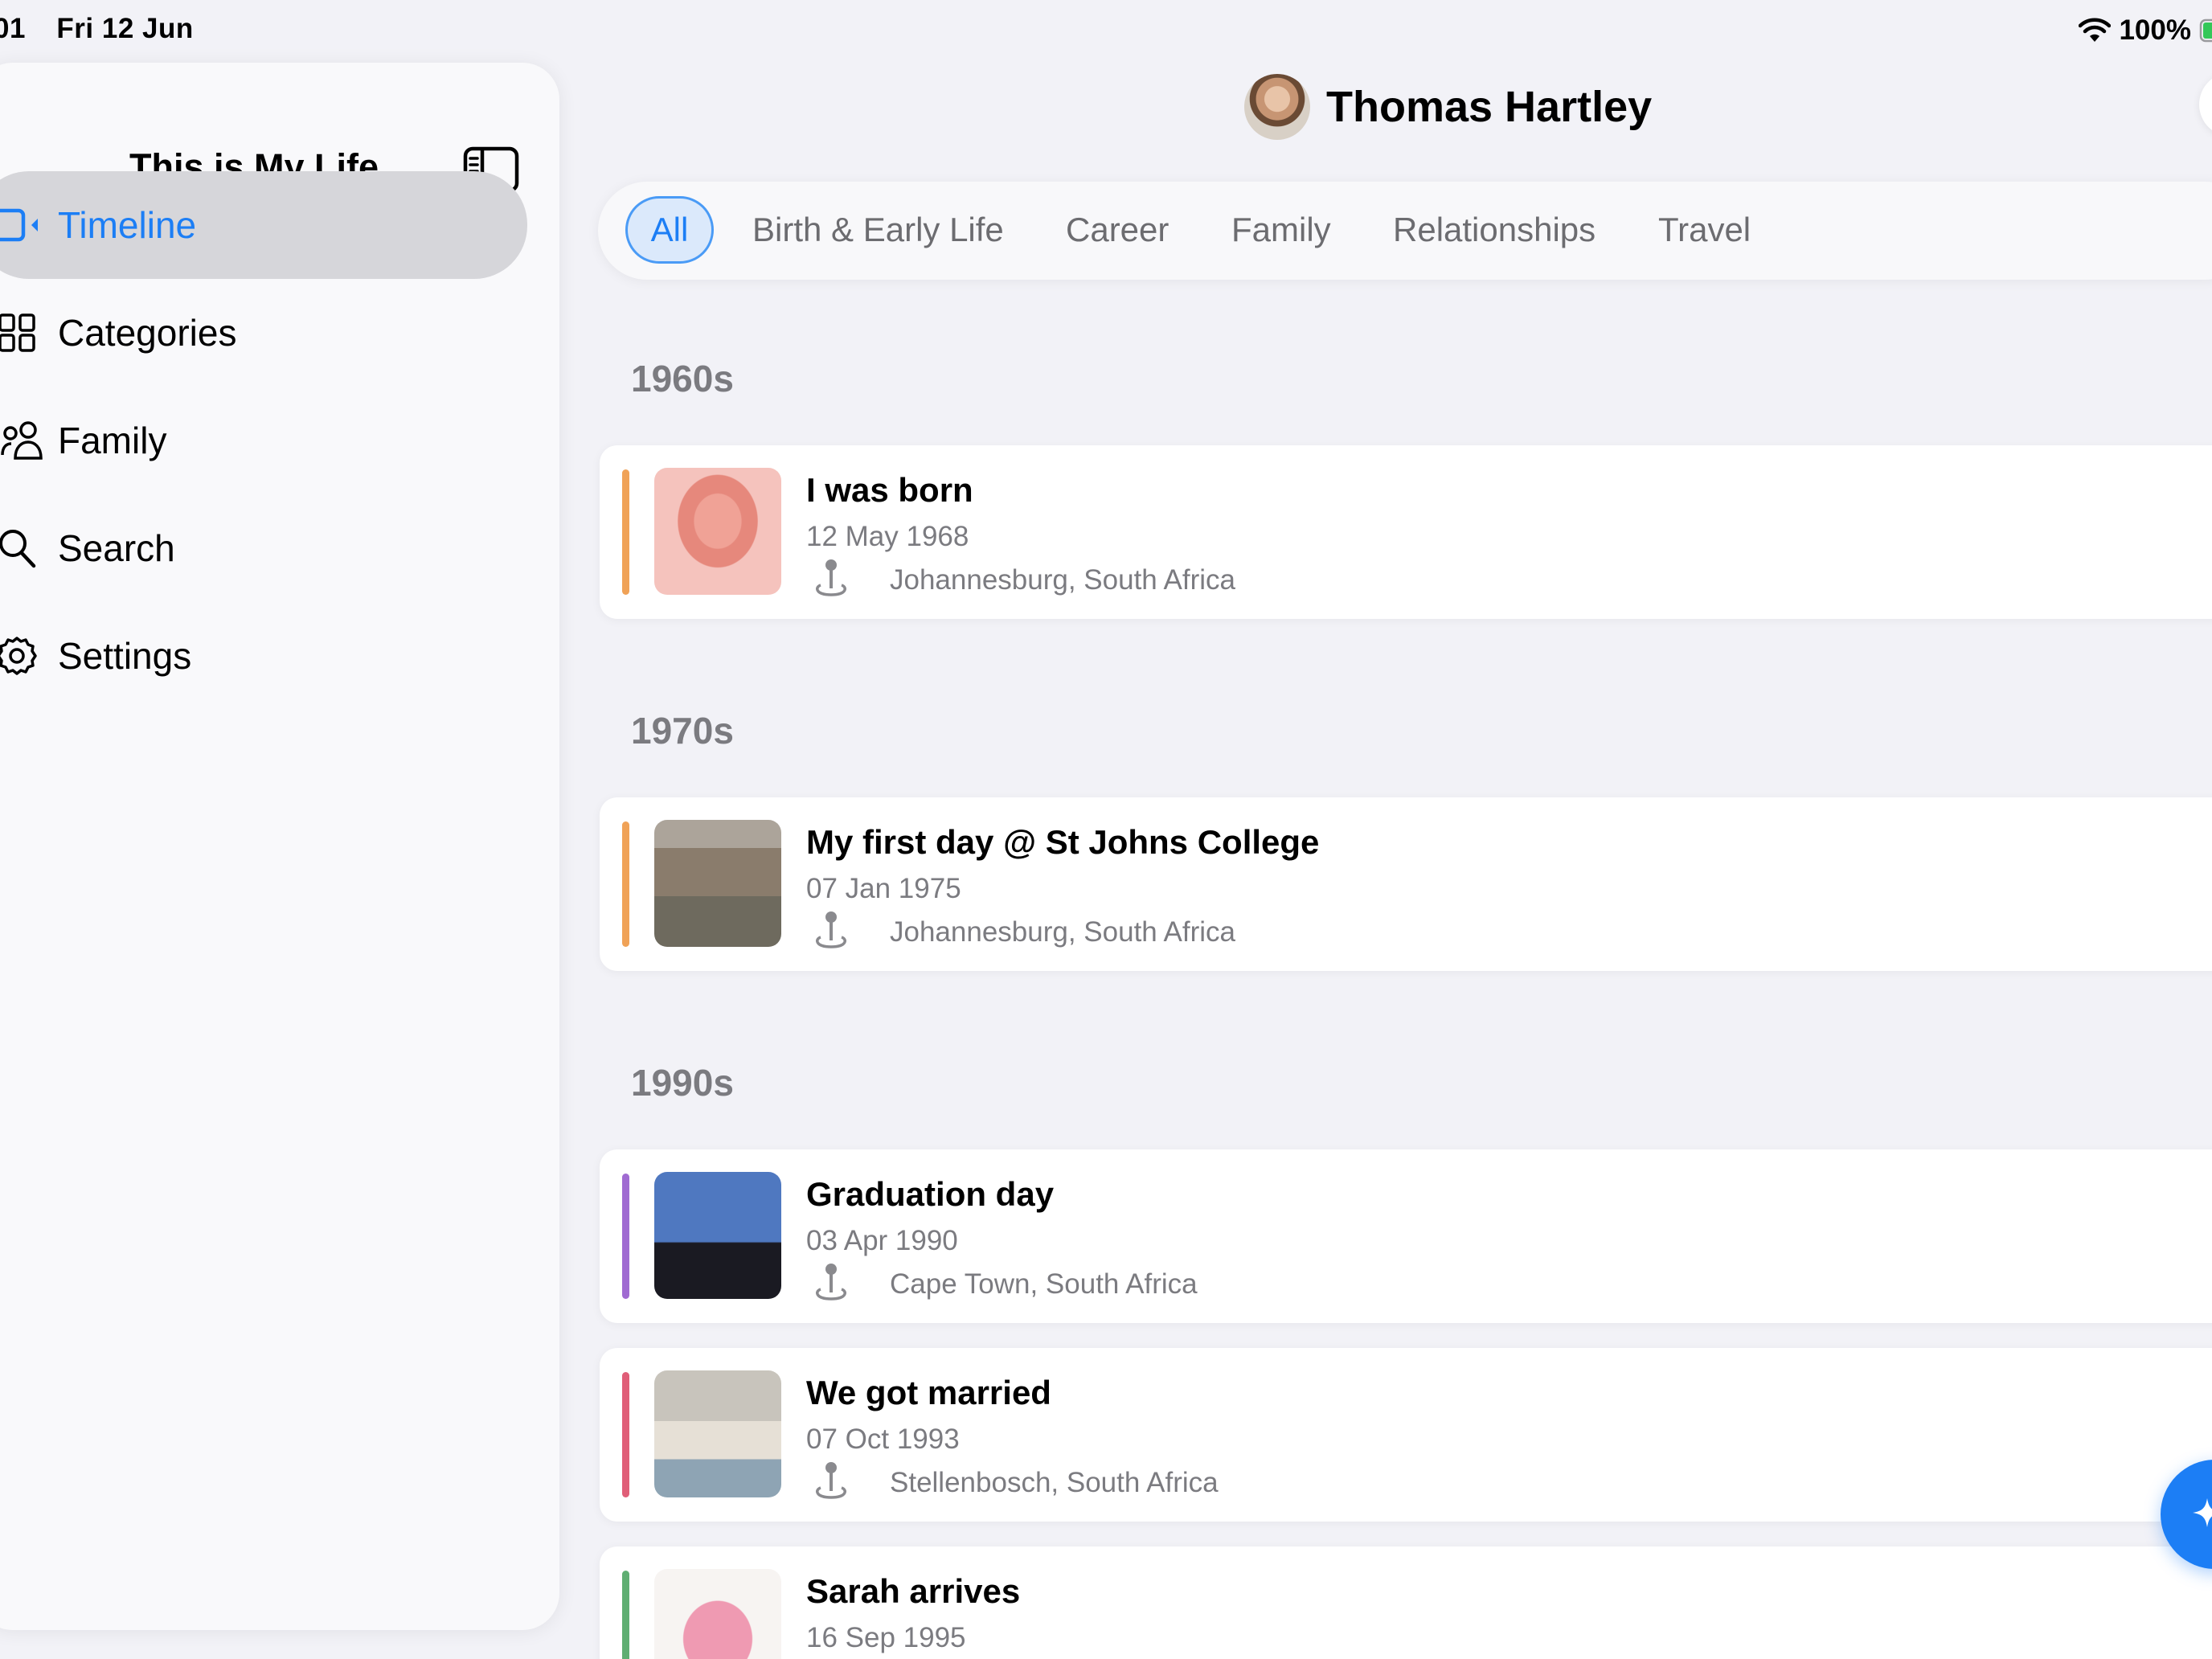 The image size is (2212, 1659). I want to click on battery-percent: 100%, so click(2155, 30).